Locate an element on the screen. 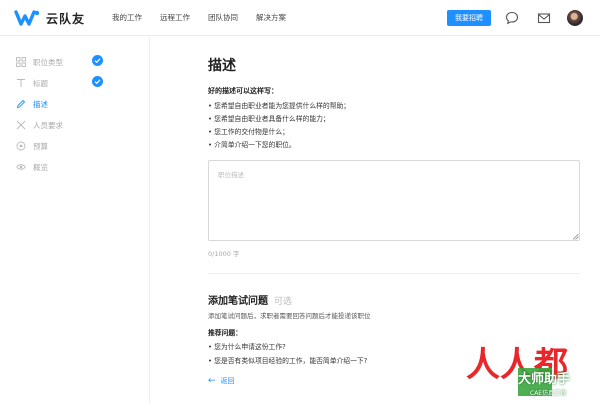 The width and height of the screenshot is (600, 403). pencil-icon is located at coordinates (21, 104).